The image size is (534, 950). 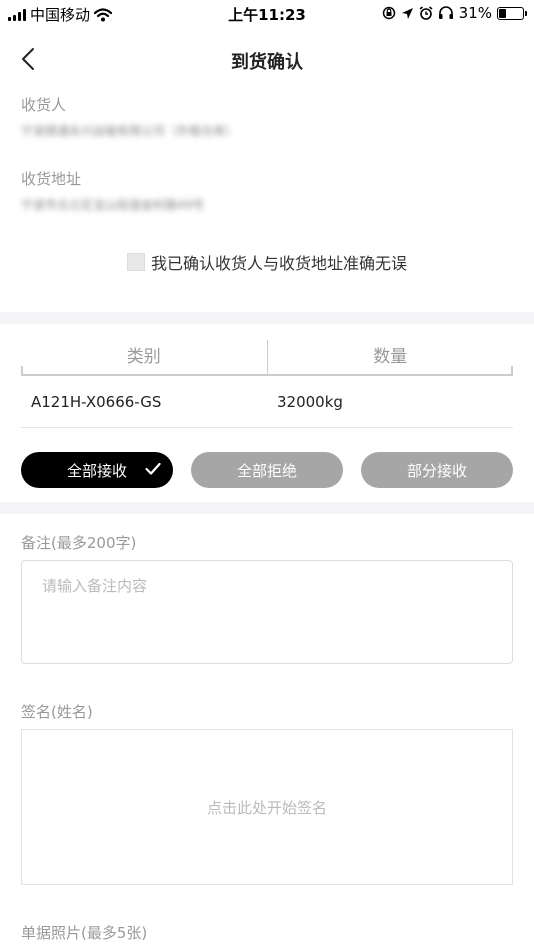 I want to click on address-label: 收货地址, so click(x=51, y=179).